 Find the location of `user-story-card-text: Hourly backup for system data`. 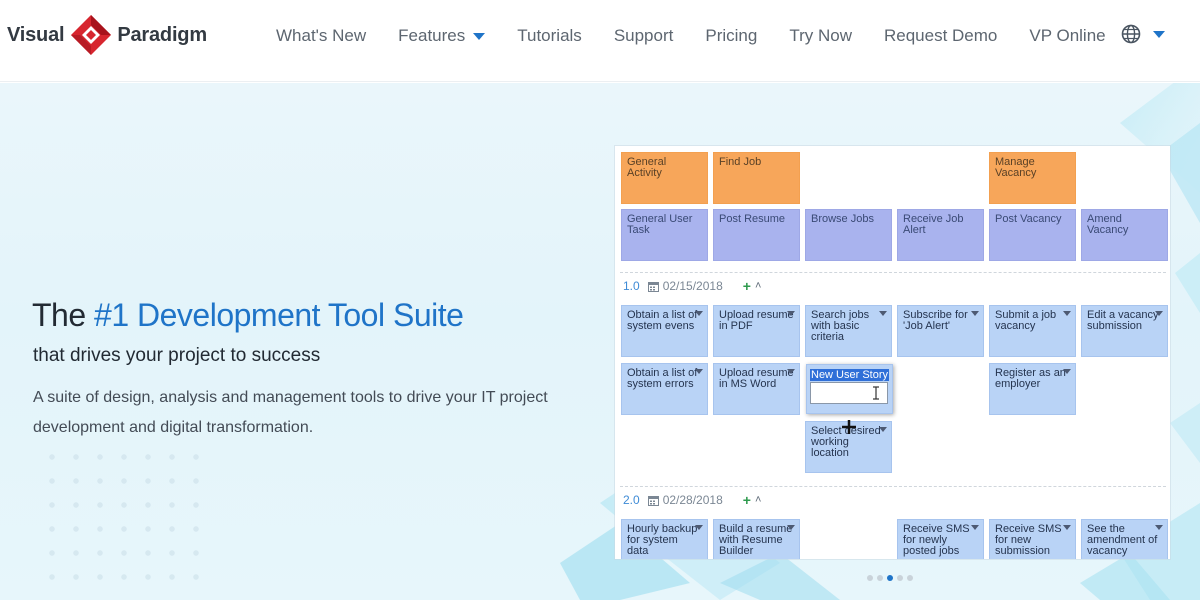

user-story-card-text: Hourly backup for system data is located at coordinates (662, 540).